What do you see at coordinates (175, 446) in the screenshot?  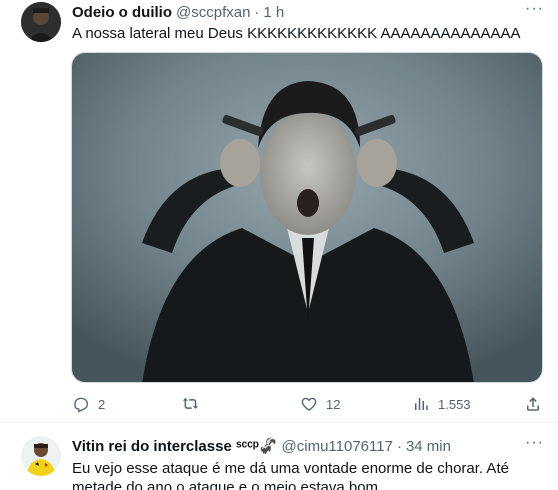 I see `display-name: Vitin rei do interclasse ˢᶜᶜᵖ🦨` at bounding box center [175, 446].